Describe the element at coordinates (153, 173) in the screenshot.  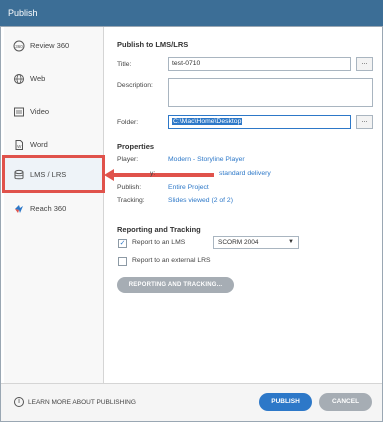
I see `quality-label: y:` at that location.